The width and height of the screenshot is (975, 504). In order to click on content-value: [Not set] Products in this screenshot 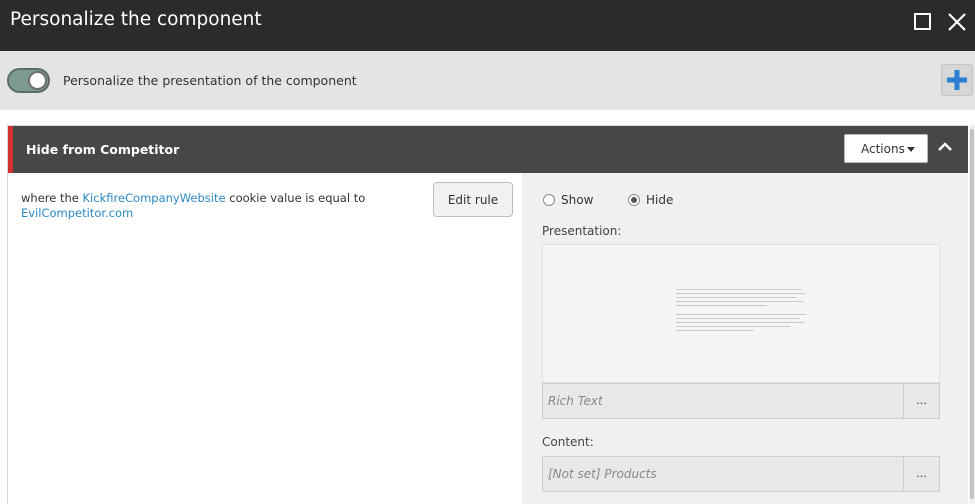, I will do `click(602, 474)`.